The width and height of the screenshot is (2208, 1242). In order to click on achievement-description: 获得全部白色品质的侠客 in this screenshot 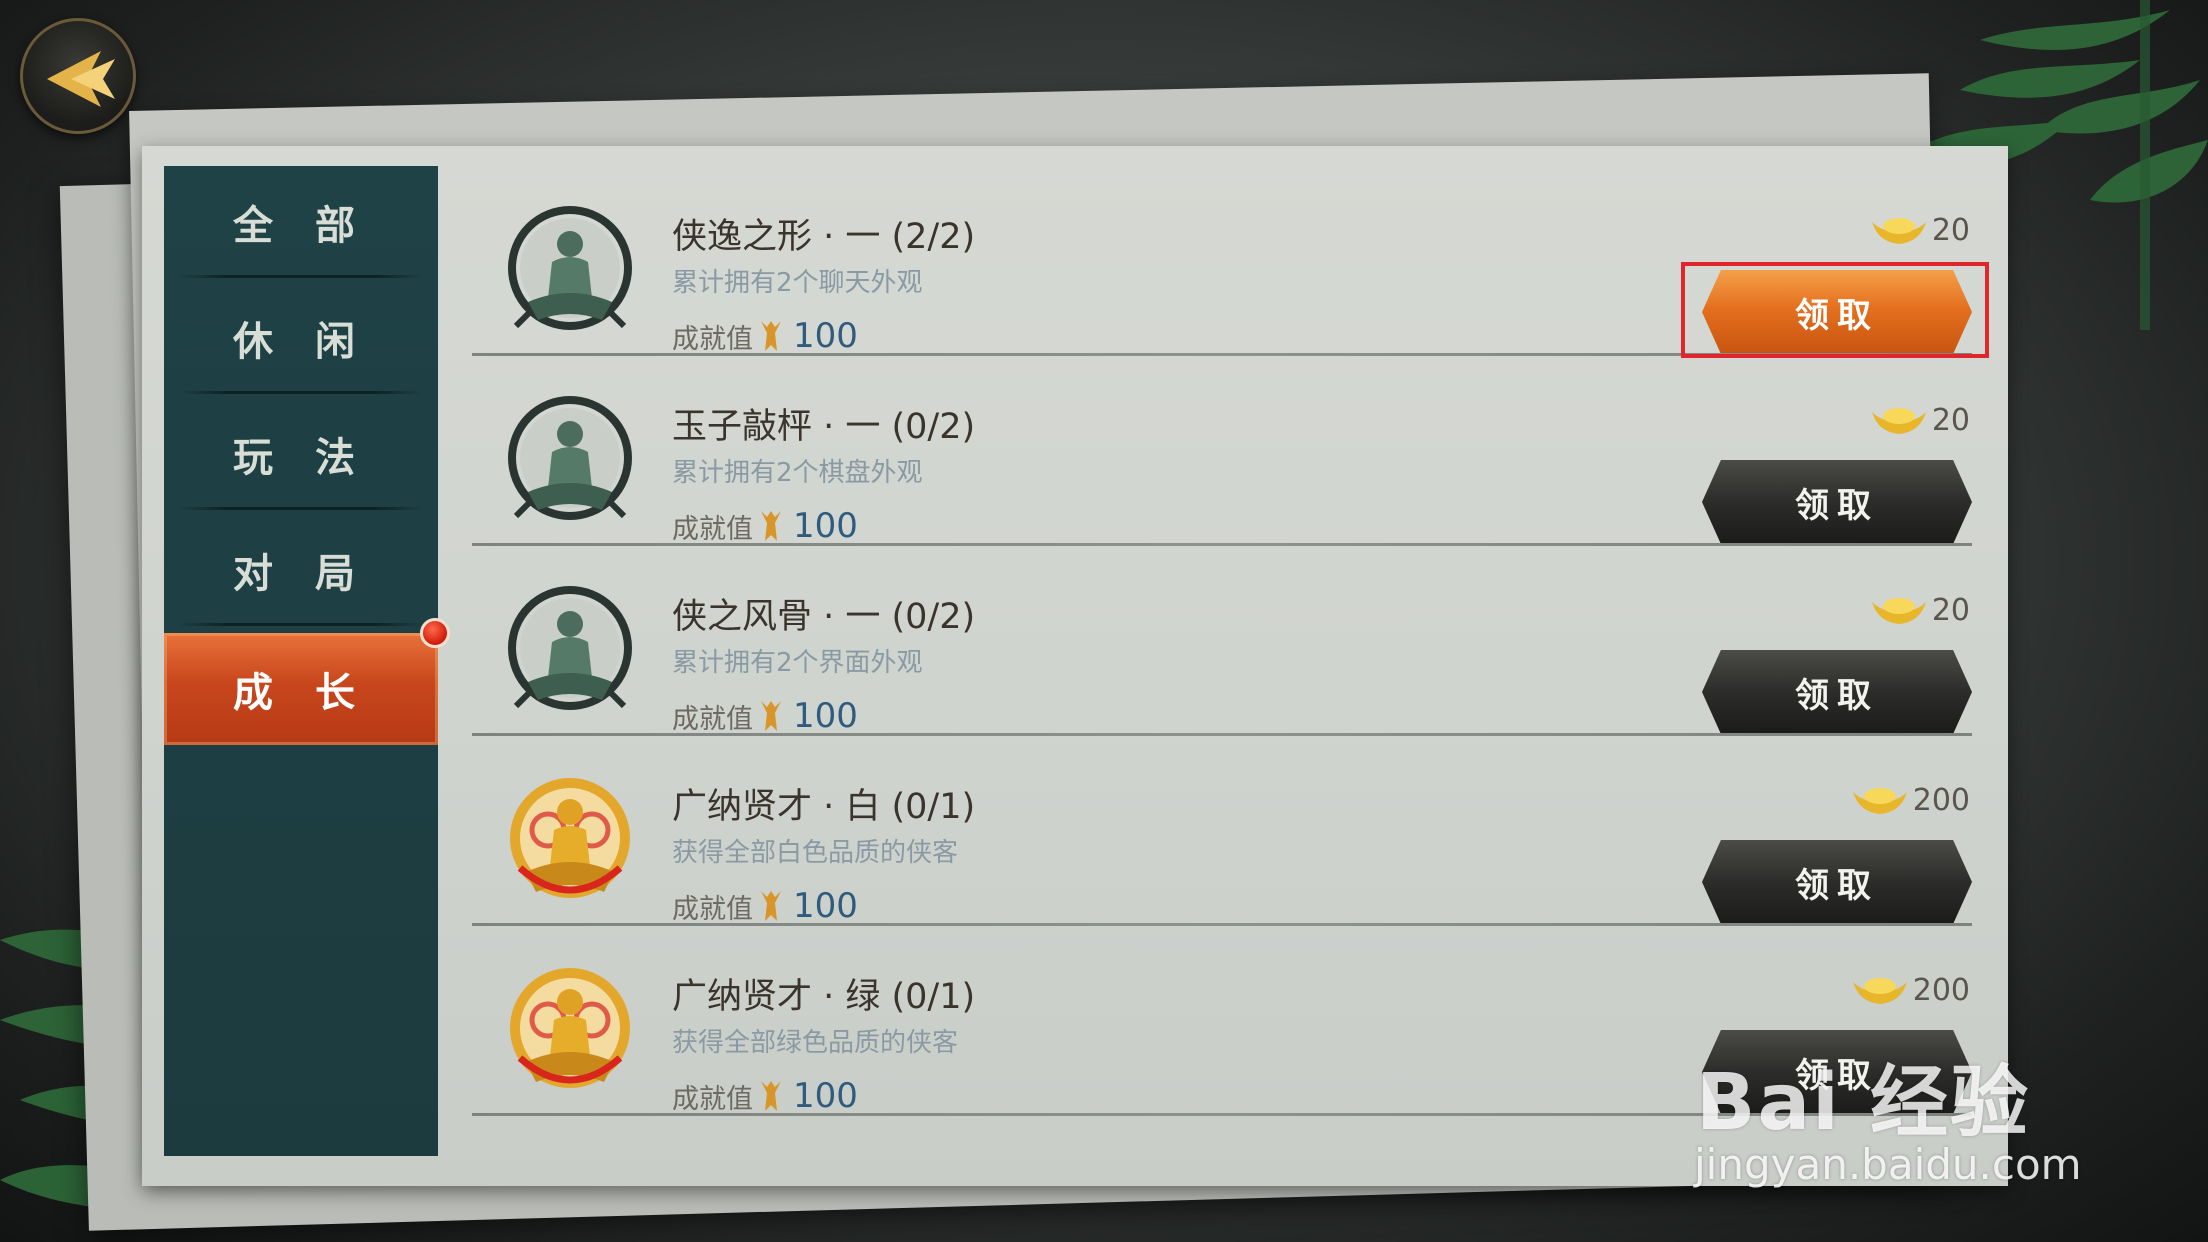, I will do `click(815, 853)`.